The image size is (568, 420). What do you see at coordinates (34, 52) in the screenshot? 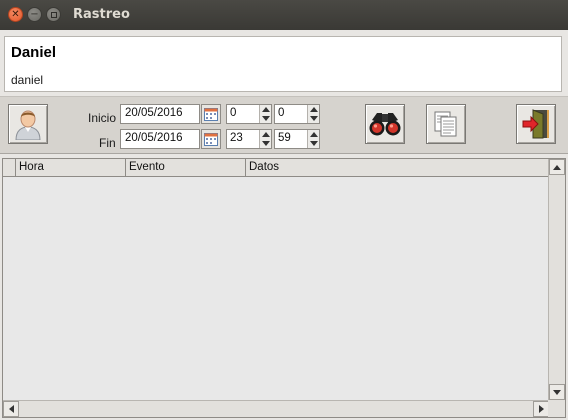
I see `user-display-name: Daniel` at bounding box center [34, 52].